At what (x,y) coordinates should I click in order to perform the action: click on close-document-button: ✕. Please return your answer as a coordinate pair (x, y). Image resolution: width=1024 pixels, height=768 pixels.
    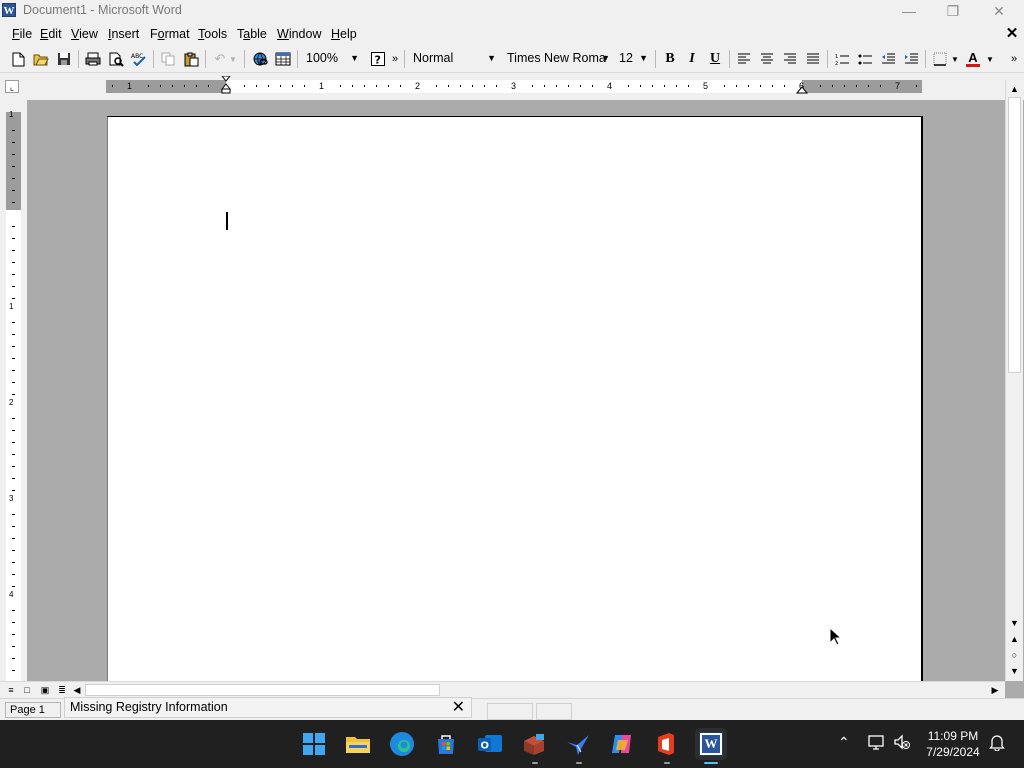
    Looking at the image, I should click on (1012, 34).